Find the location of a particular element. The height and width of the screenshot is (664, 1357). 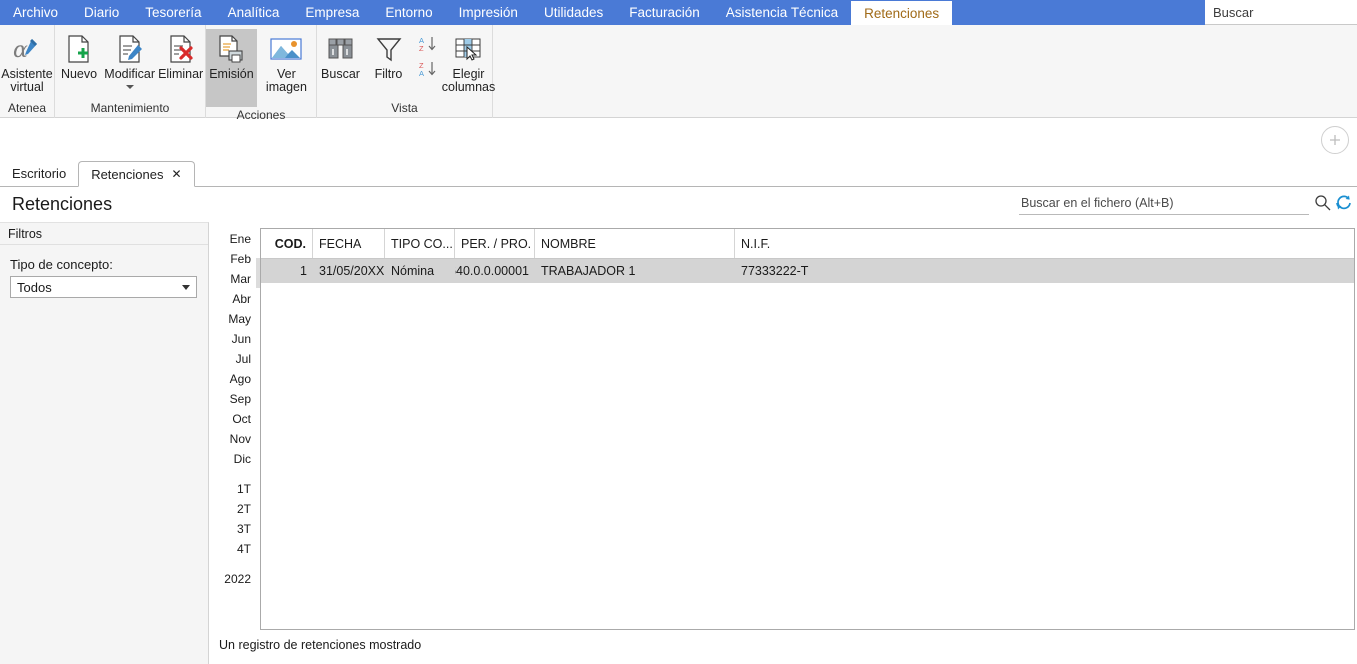

file-search-input is located at coordinates (1164, 203).